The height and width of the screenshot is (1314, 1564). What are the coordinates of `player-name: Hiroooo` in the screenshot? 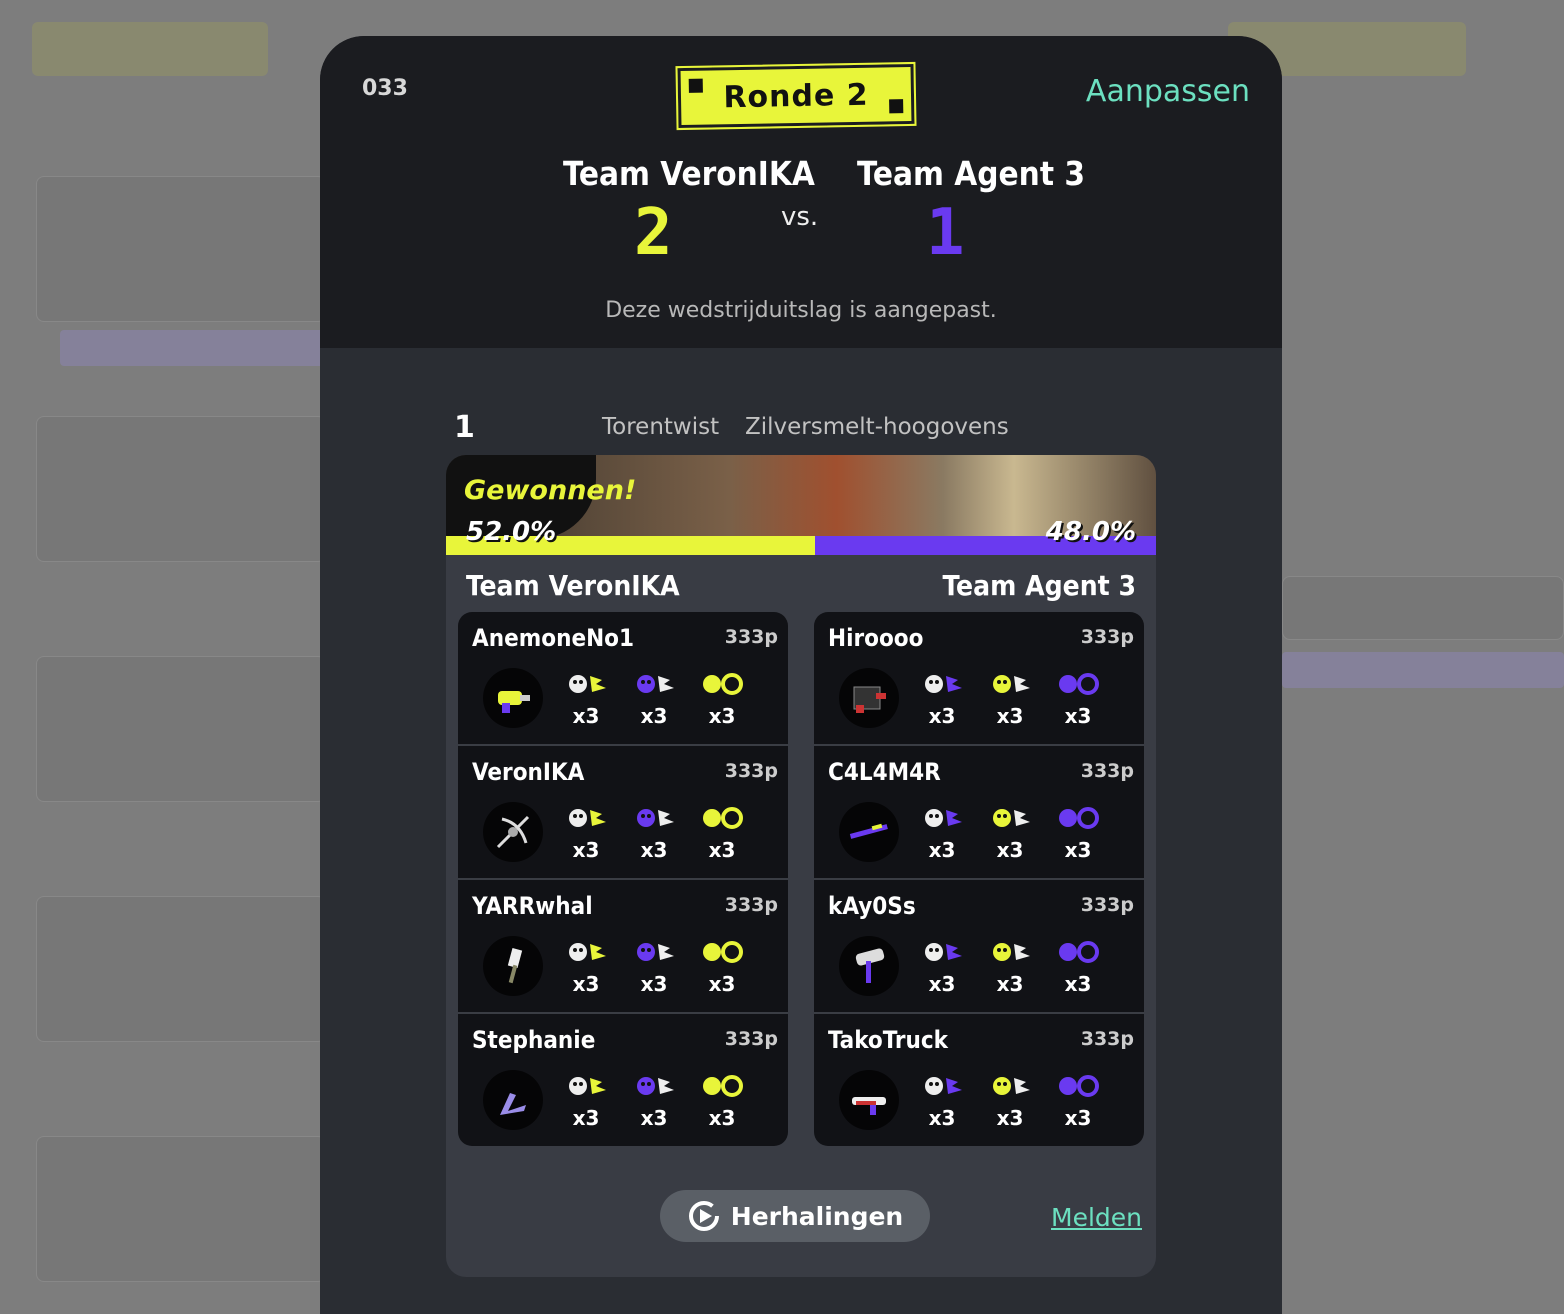 It's located at (876, 638).